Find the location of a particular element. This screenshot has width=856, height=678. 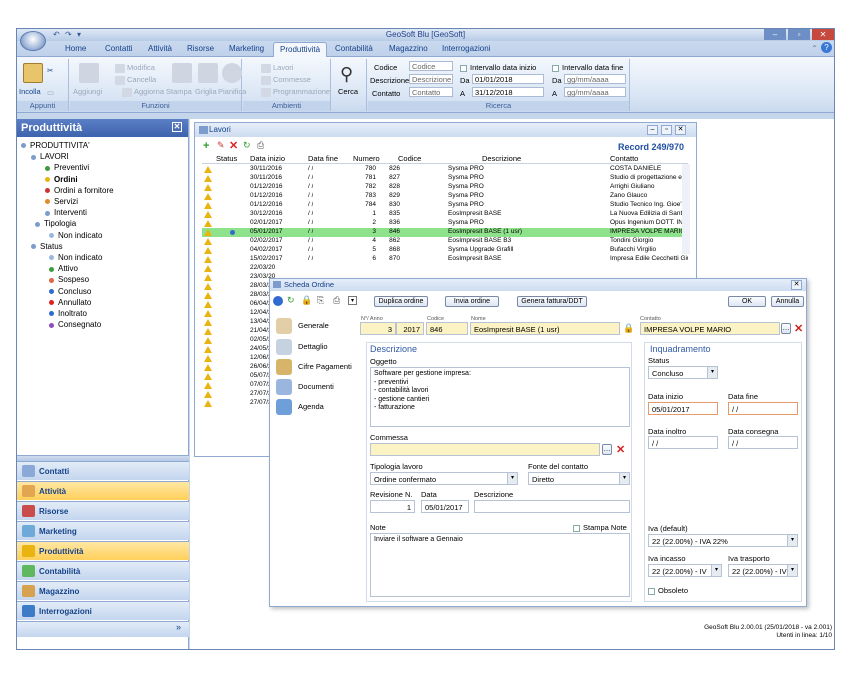

nav-documenti: Documenti is located at coordinates (305, 387).